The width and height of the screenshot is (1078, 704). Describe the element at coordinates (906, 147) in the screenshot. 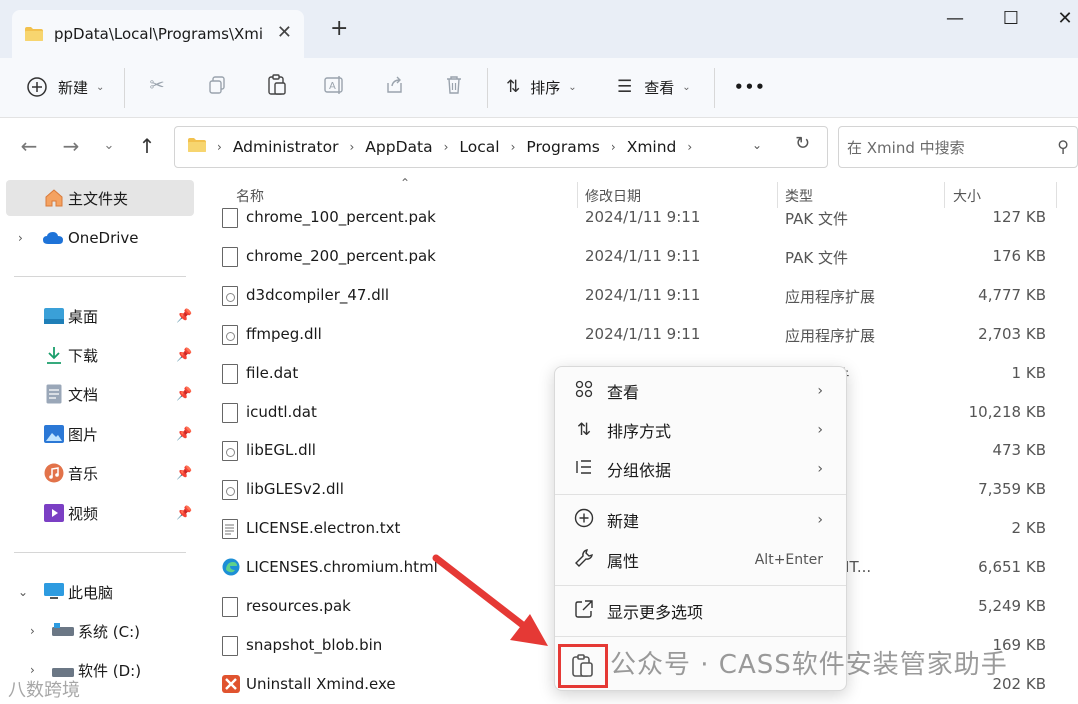

I see `search-placeholder: 在 Xmind 中搜索` at that location.